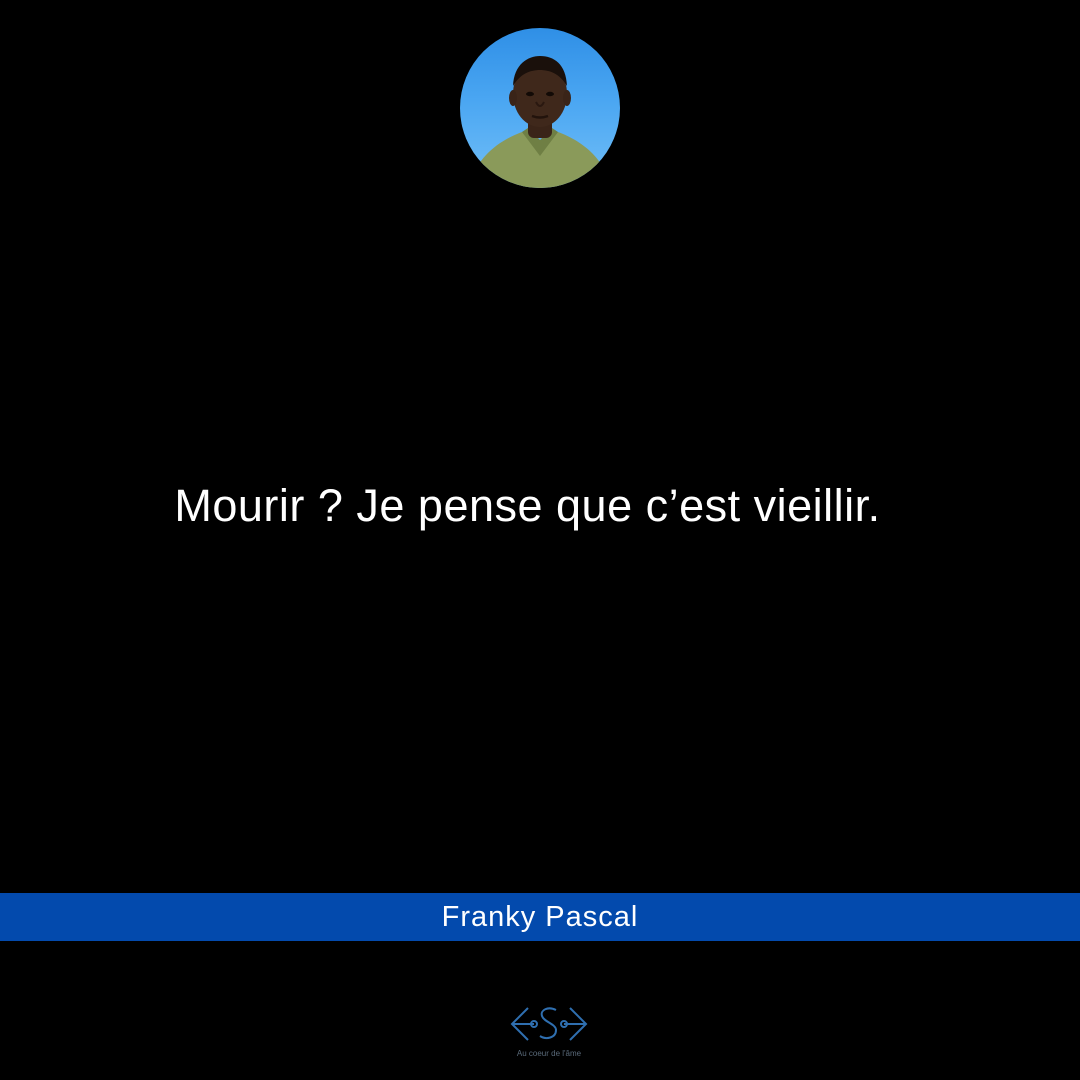  Describe the element at coordinates (527, 505) in the screenshot. I see `quote-text: Mourir ? Je pense que c’est vieillir.` at that location.